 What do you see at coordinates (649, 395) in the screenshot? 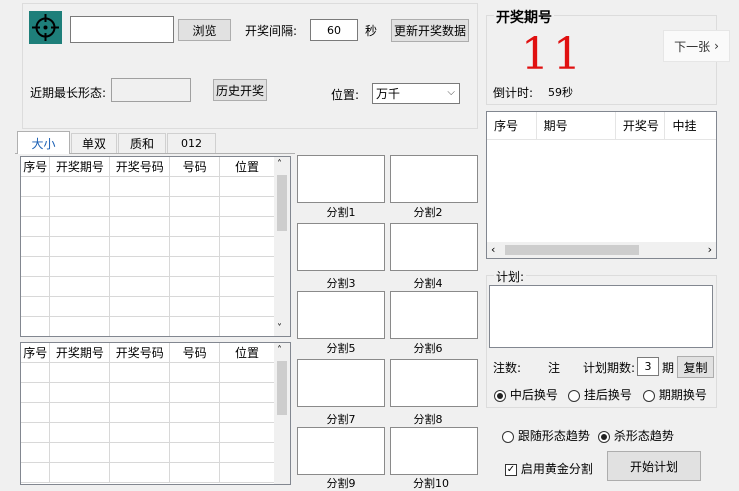
I see `radio-swap-every-period-indicator` at bounding box center [649, 395].